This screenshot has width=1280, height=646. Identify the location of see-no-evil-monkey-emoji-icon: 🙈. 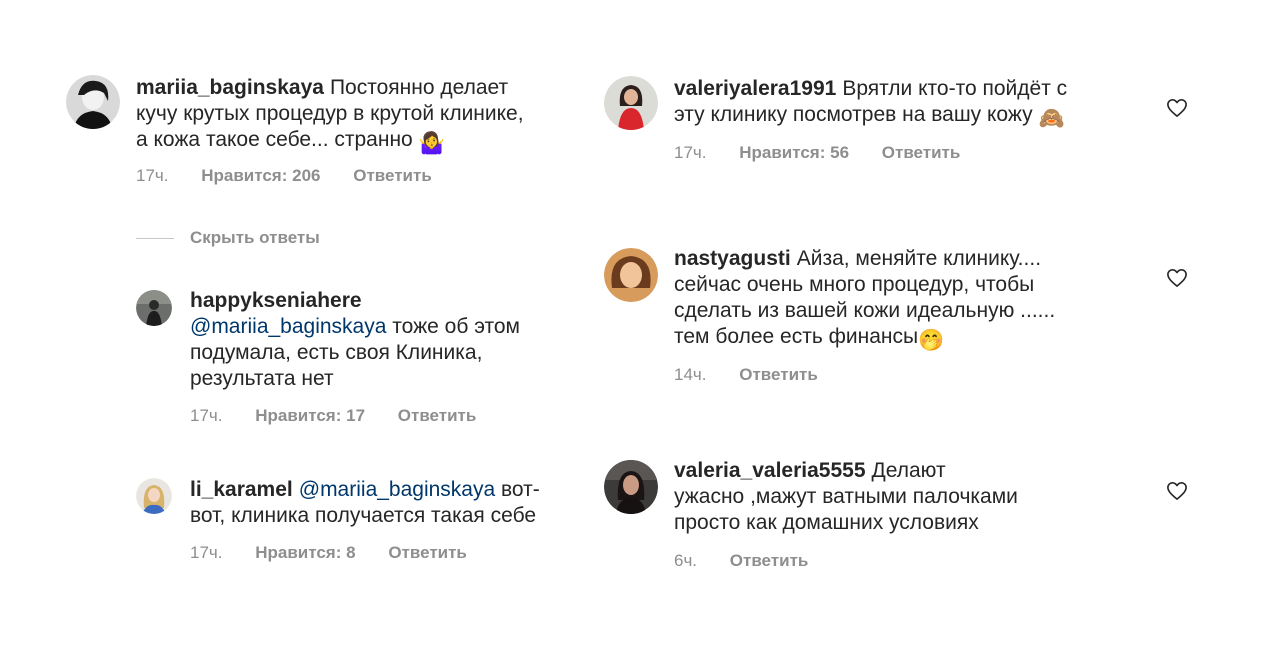
(1051, 118).